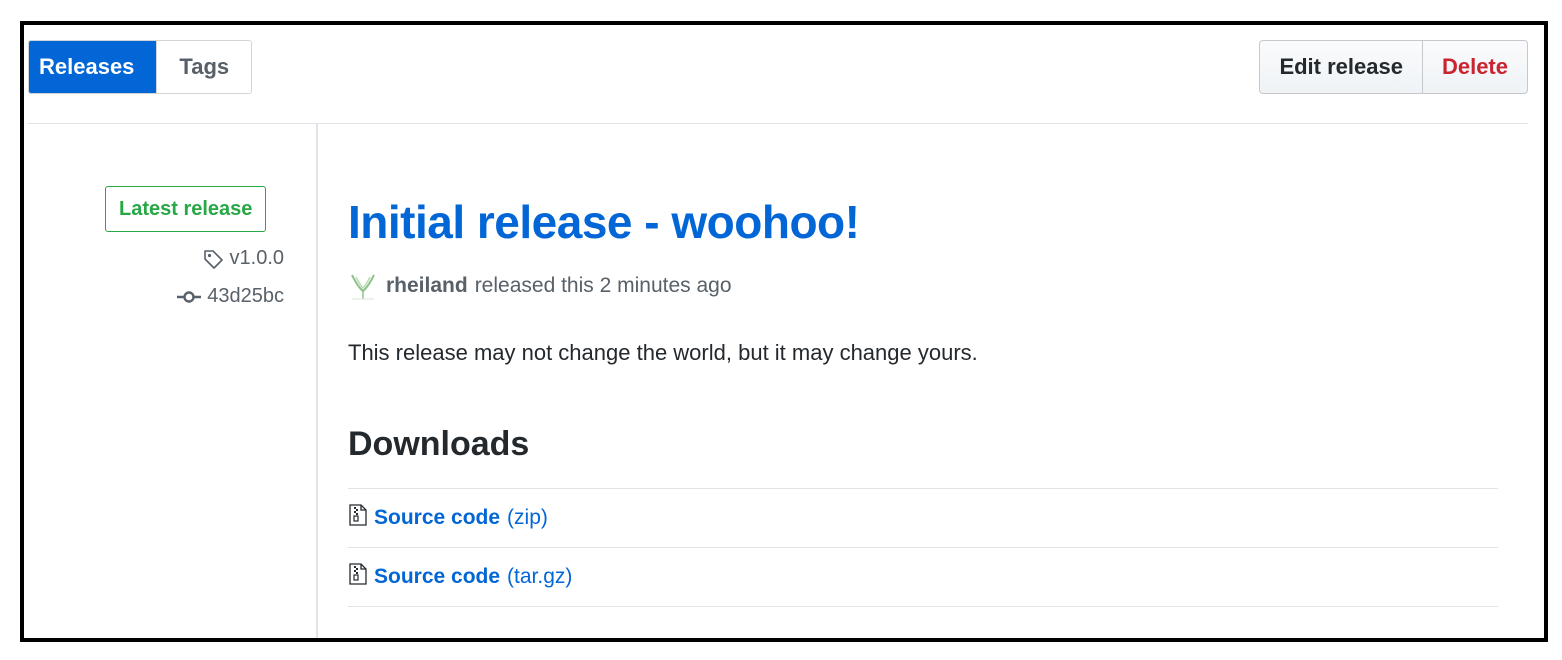 The width and height of the screenshot is (1562, 660). Describe the element at coordinates (539, 577) in the screenshot. I see `download-ext: (tar.gz)` at that location.